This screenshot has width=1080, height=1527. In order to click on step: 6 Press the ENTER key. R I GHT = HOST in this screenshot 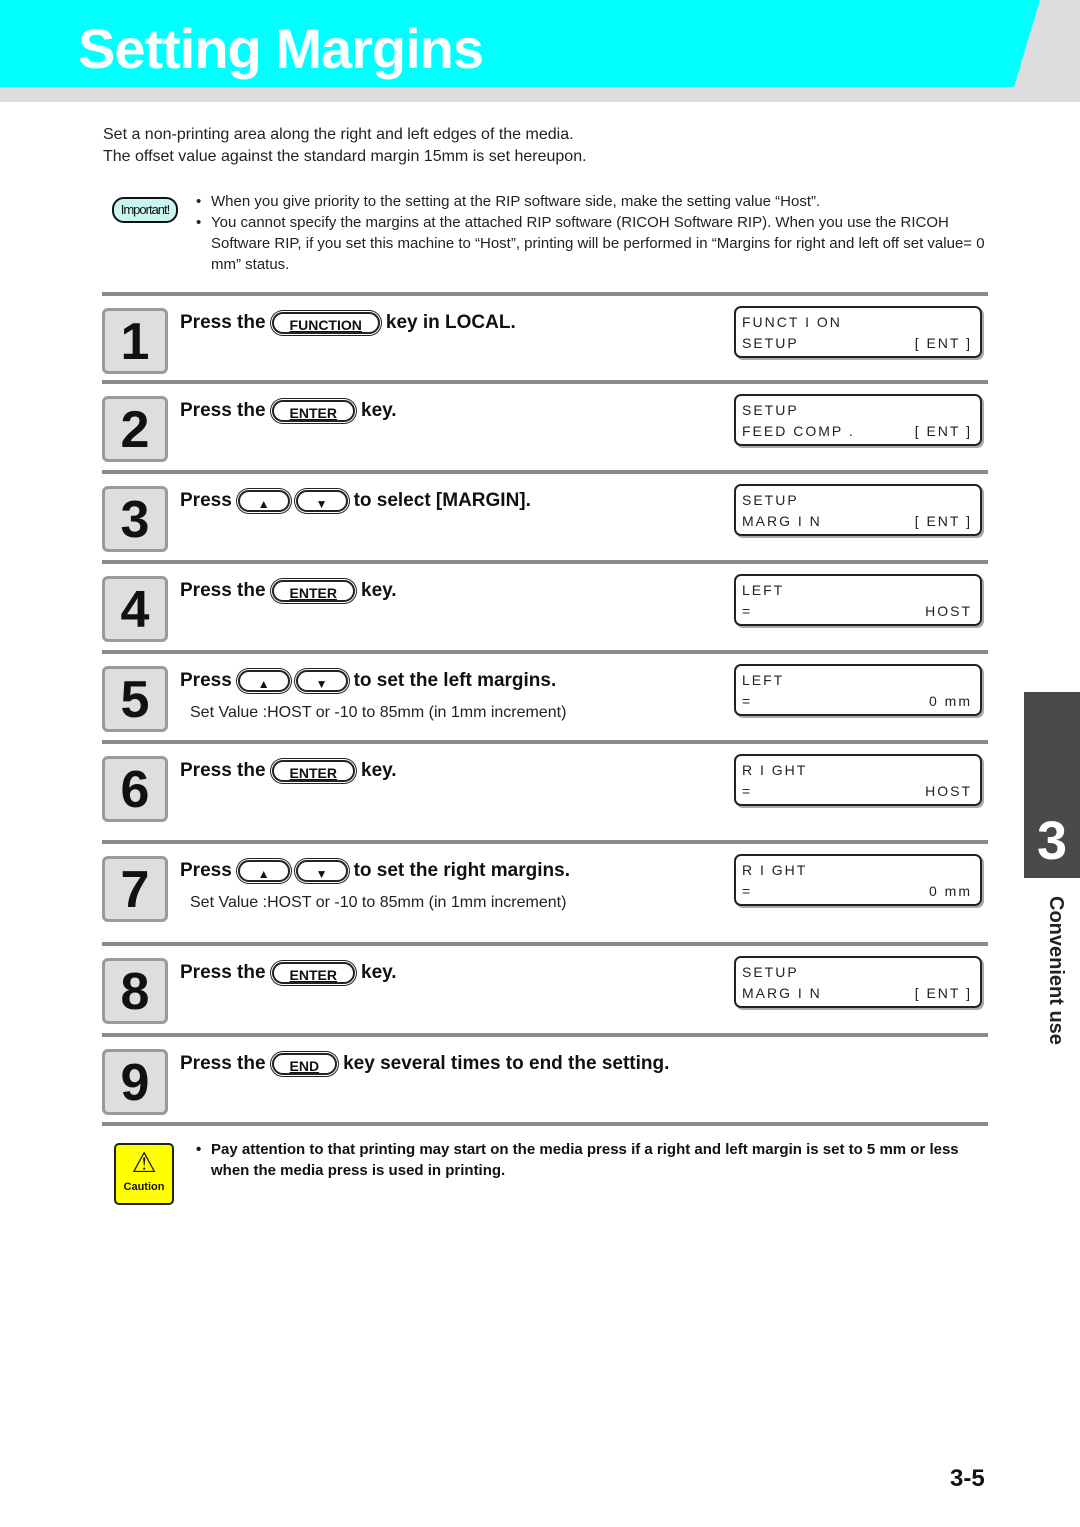, I will do `click(545, 790)`.